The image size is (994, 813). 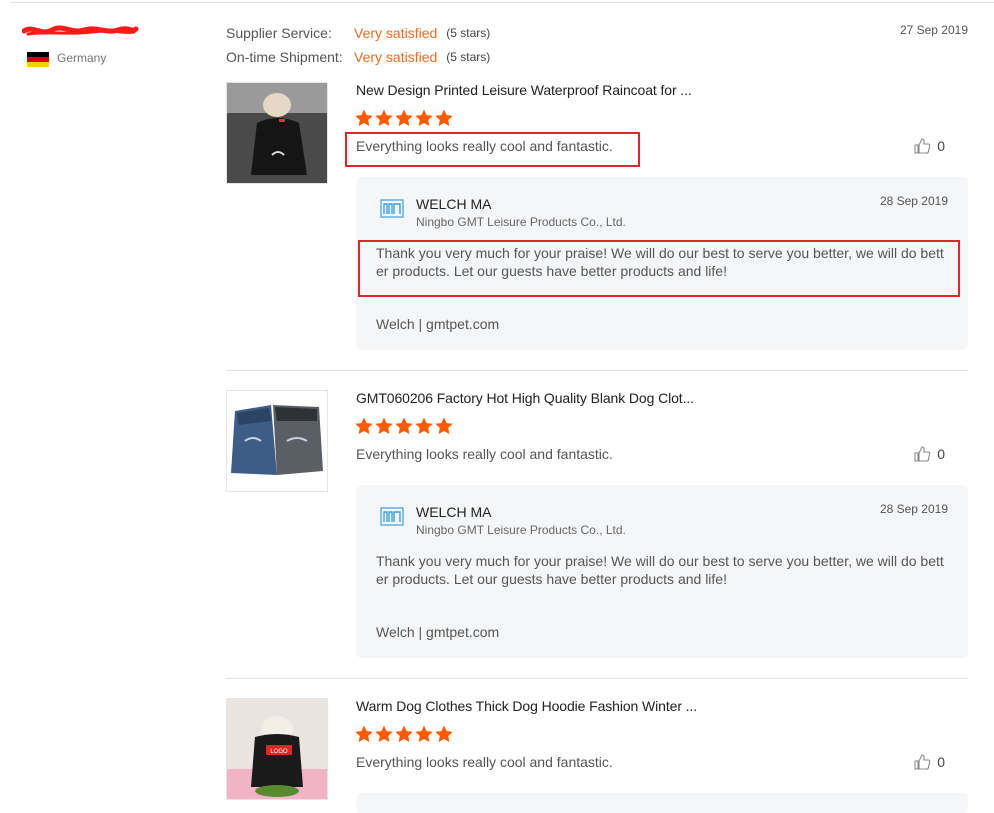 What do you see at coordinates (279, 752) in the screenshot?
I see `hoodie-logo-label: LOGO` at bounding box center [279, 752].